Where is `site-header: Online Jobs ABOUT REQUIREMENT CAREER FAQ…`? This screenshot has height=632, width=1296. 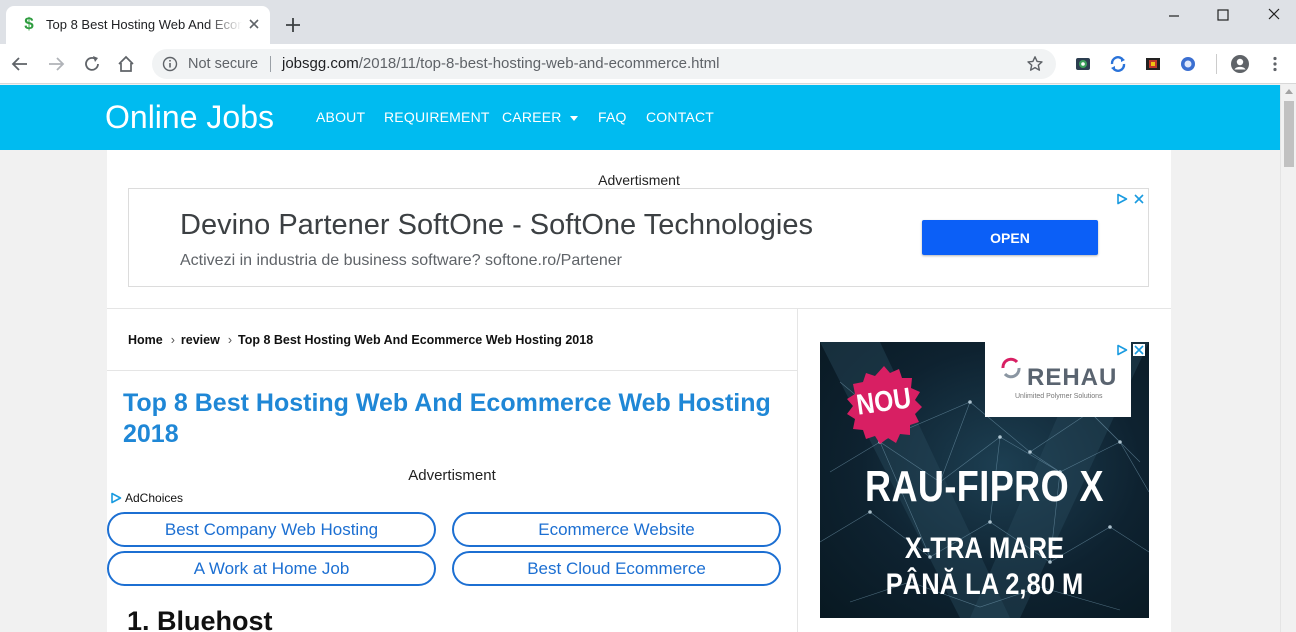
site-header: Online Jobs ABOUT REQUIREMENT CAREER FAQ… is located at coordinates (640, 117).